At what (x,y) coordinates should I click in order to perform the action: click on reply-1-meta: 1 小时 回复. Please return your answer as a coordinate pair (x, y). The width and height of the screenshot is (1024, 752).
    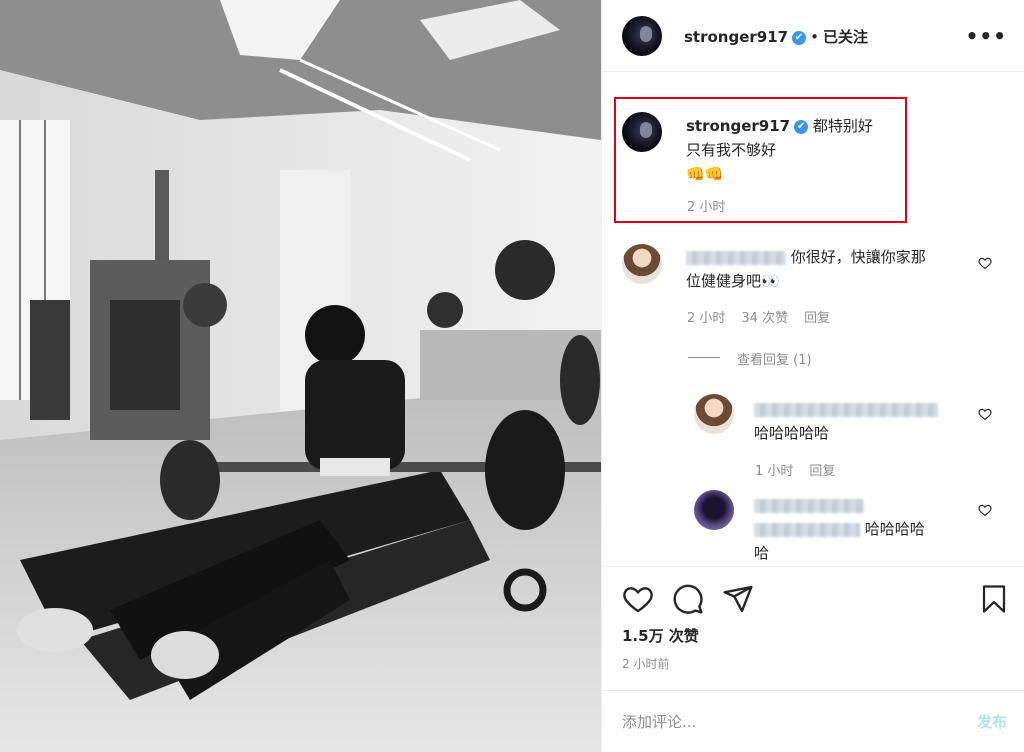
    Looking at the image, I should click on (803, 469).